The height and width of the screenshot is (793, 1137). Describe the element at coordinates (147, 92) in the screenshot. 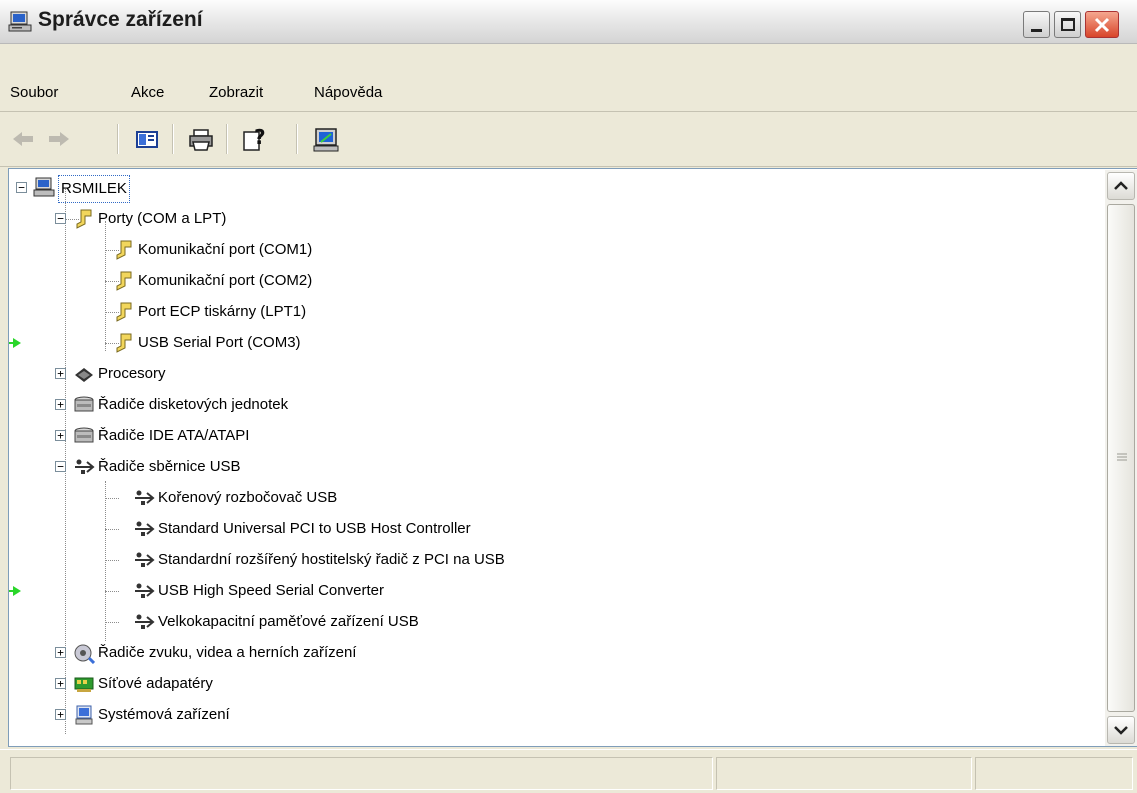

I see `menu-akce: Akce` at that location.